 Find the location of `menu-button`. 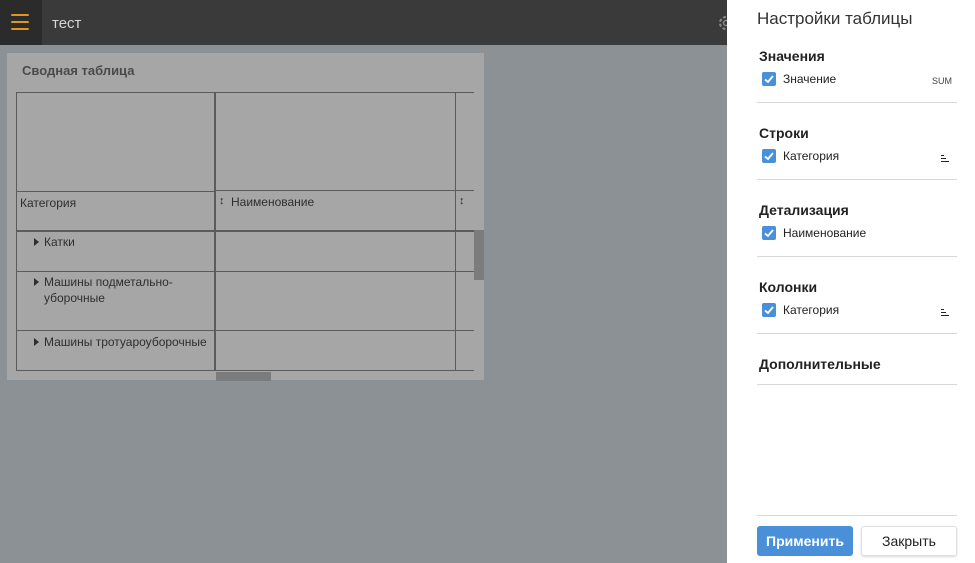

menu-button is located at coordinates (21, 22).